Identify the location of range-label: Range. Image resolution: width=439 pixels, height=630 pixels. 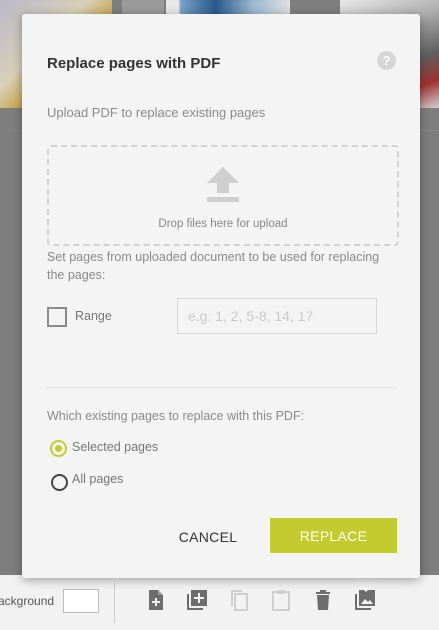
(93, 316).